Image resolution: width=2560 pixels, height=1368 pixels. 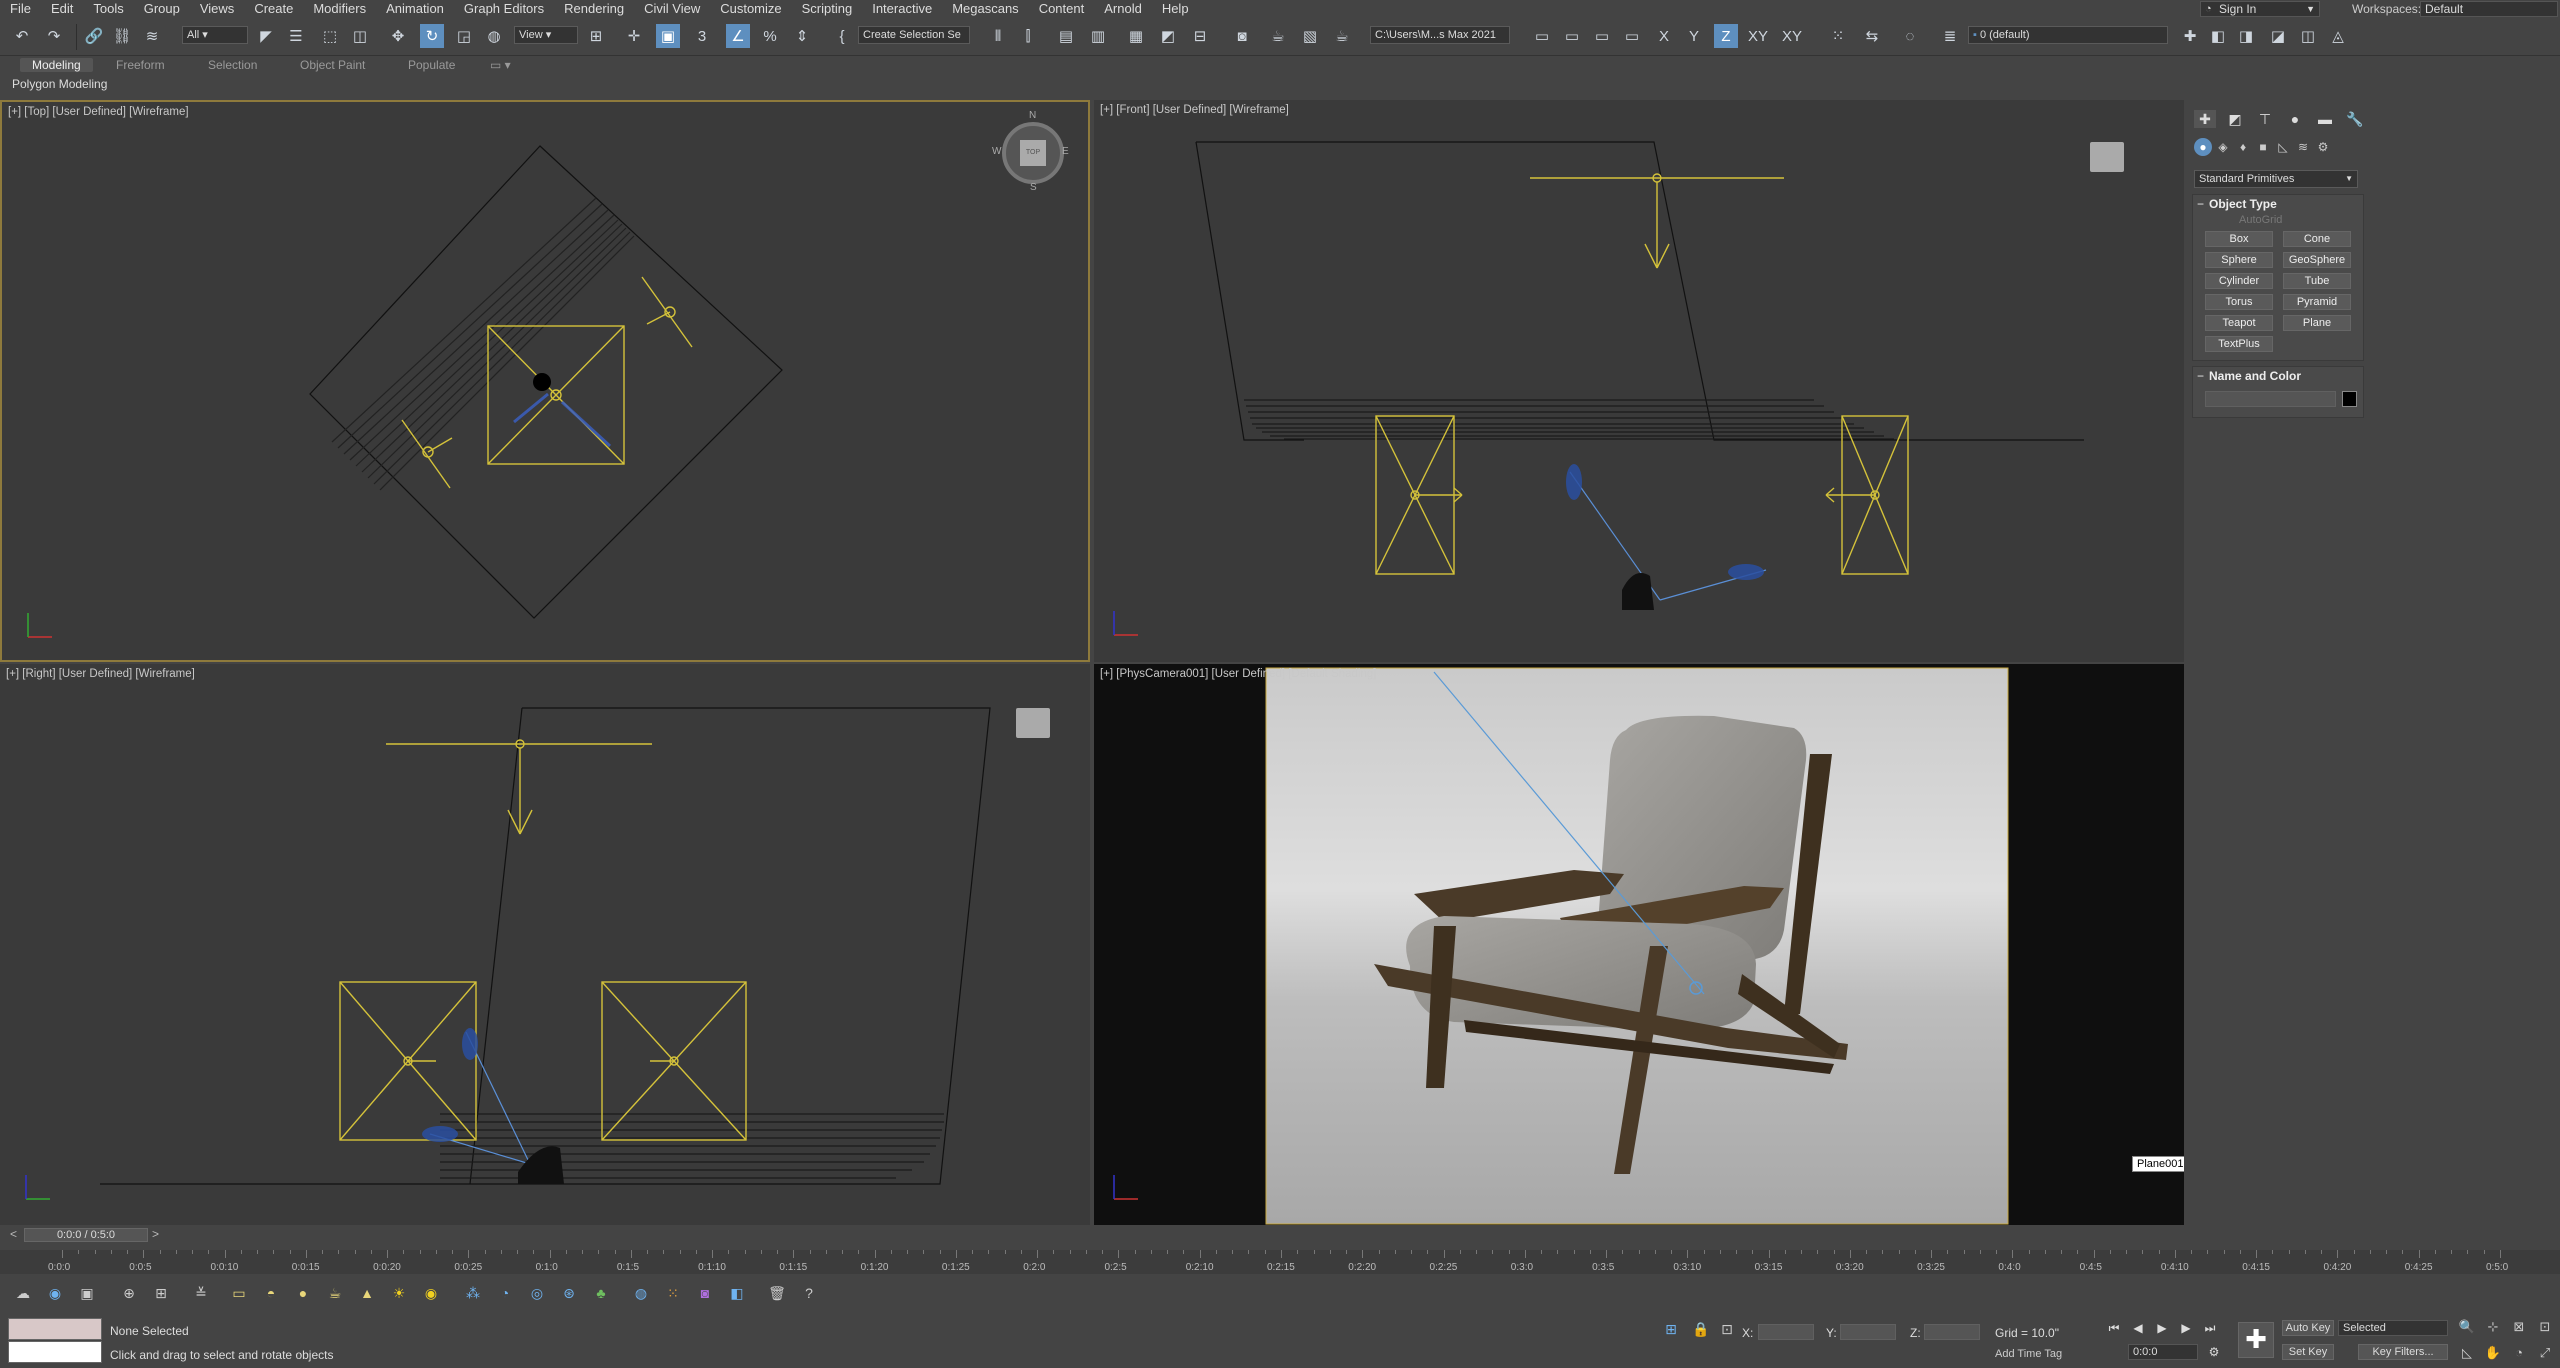 What do you see at coordinates (59, 84) in the screenshot?
I see `polygon-modeling-label: Polygon Modeling` at bounding box center [59, 84].